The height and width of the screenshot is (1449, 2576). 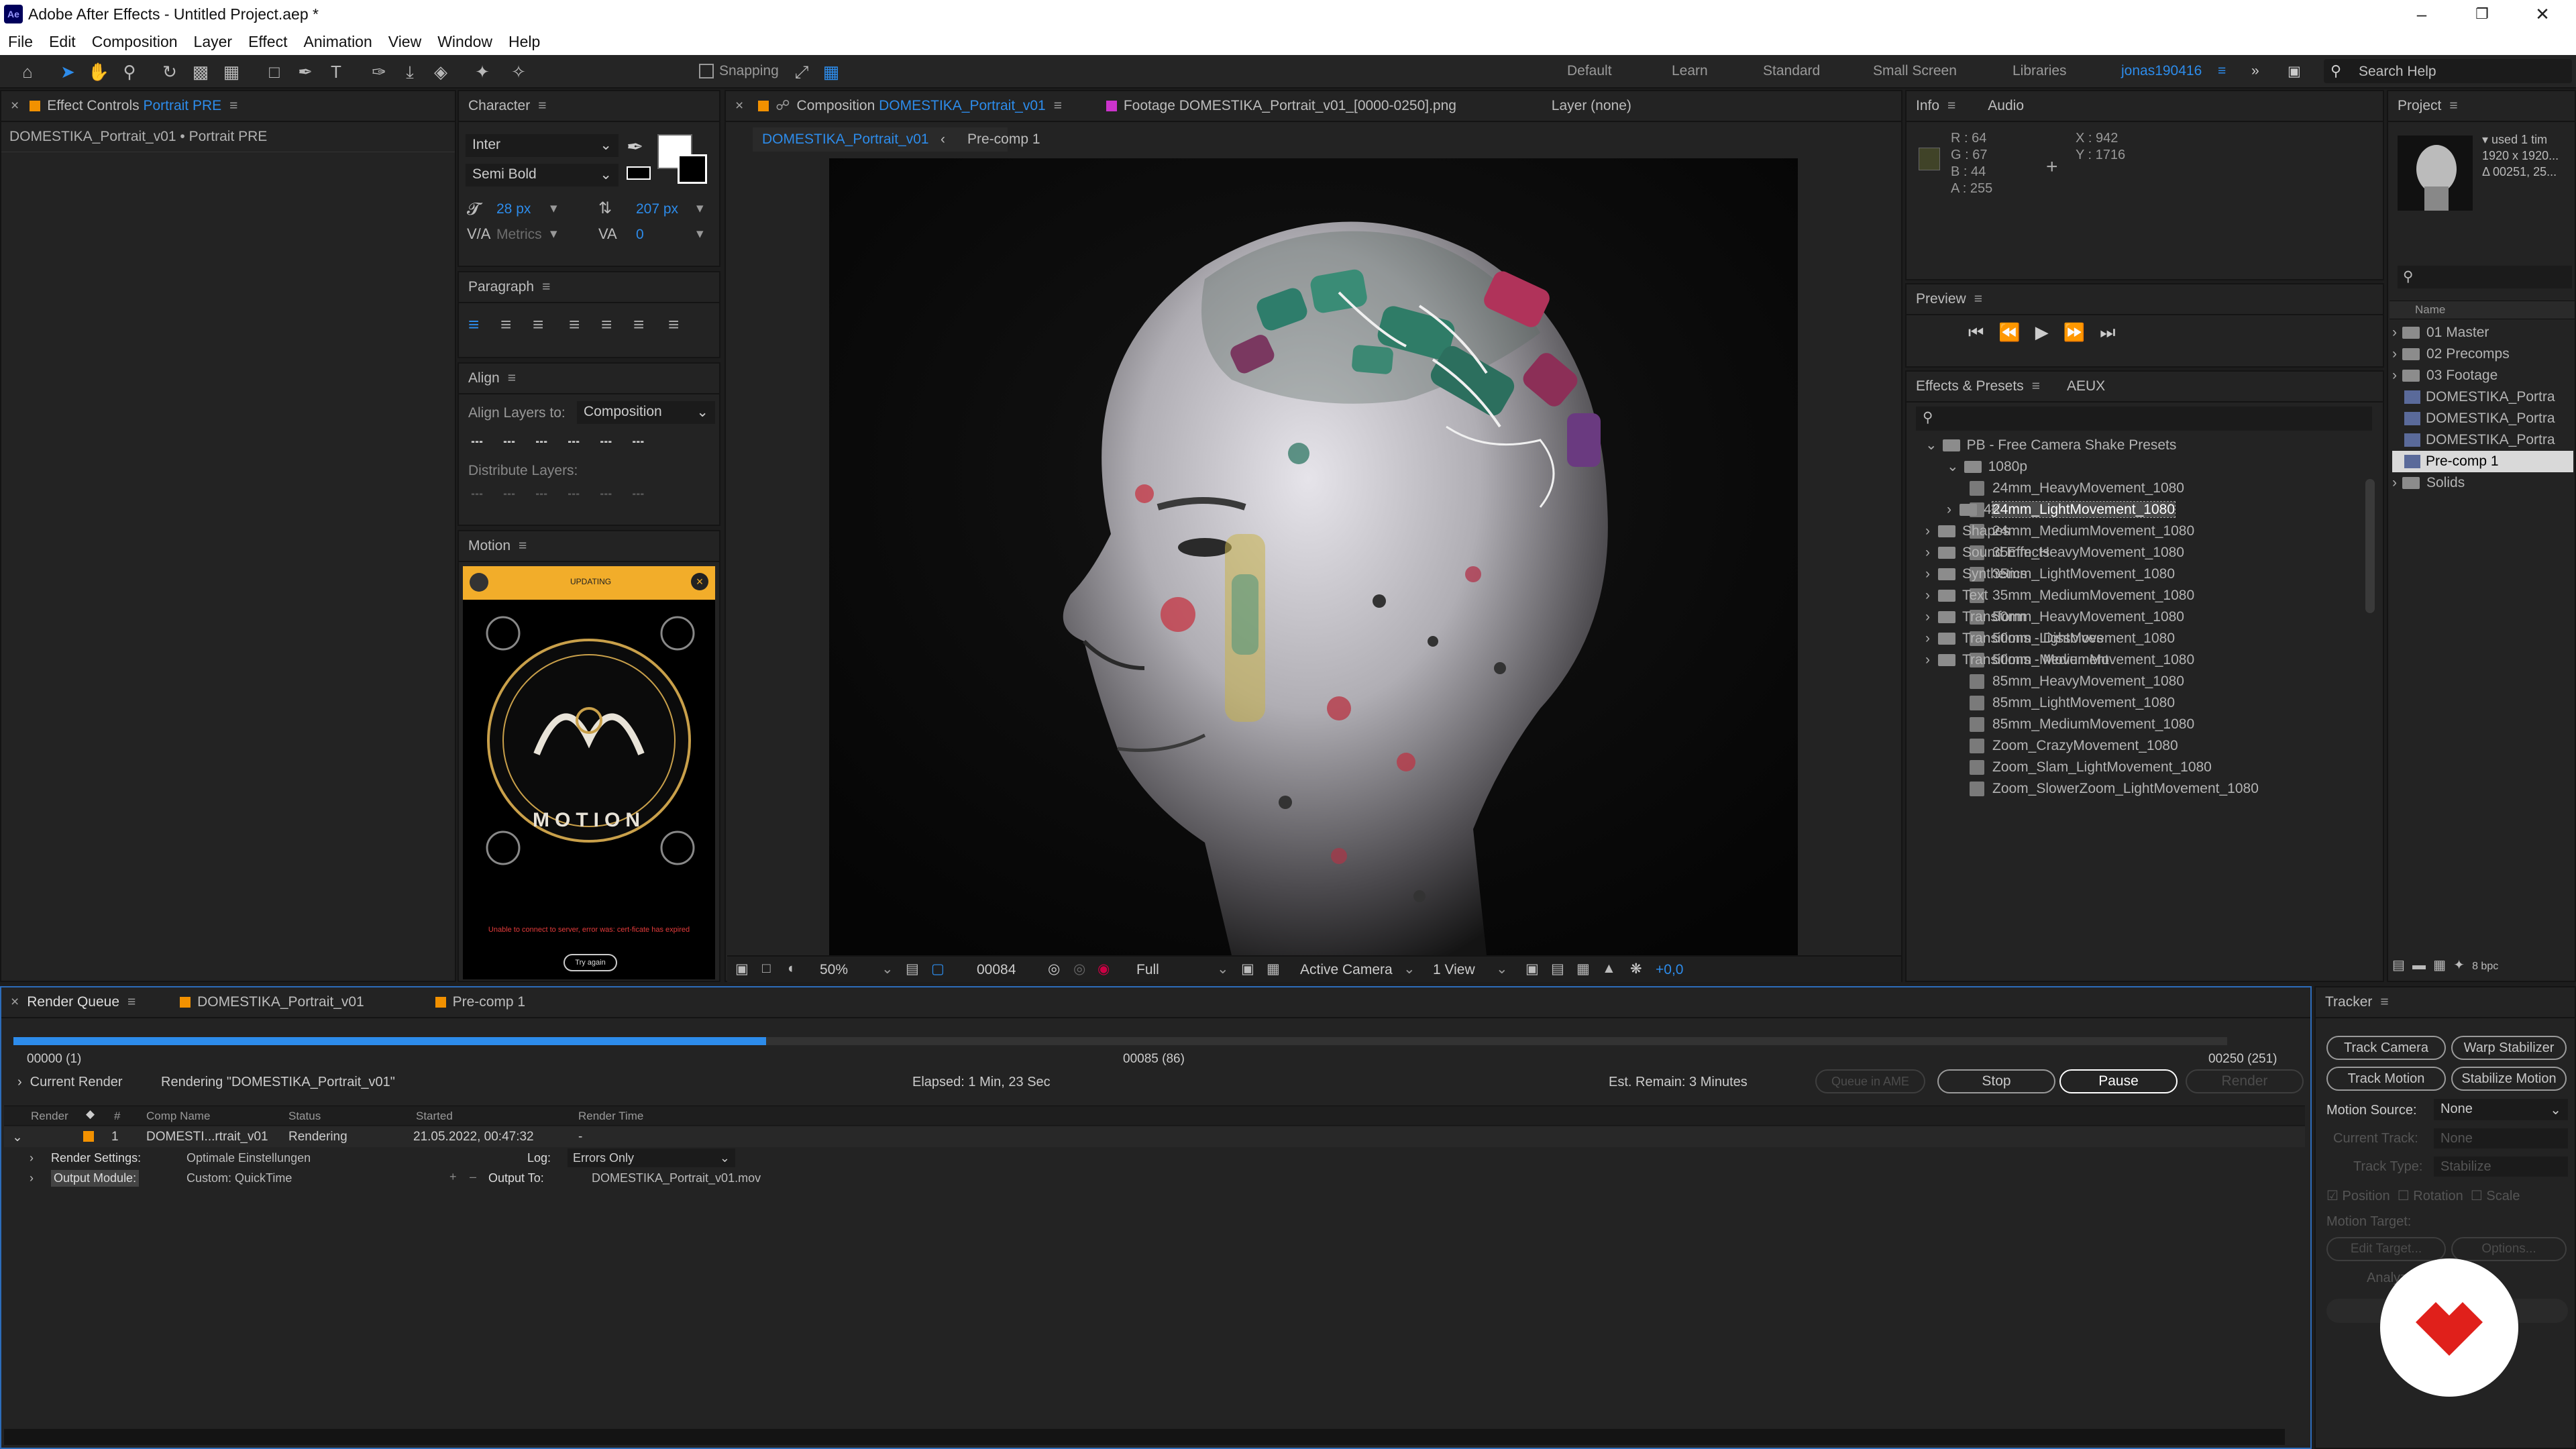 I want to click on lock-icon: ☍, so click(x=782, y=105).